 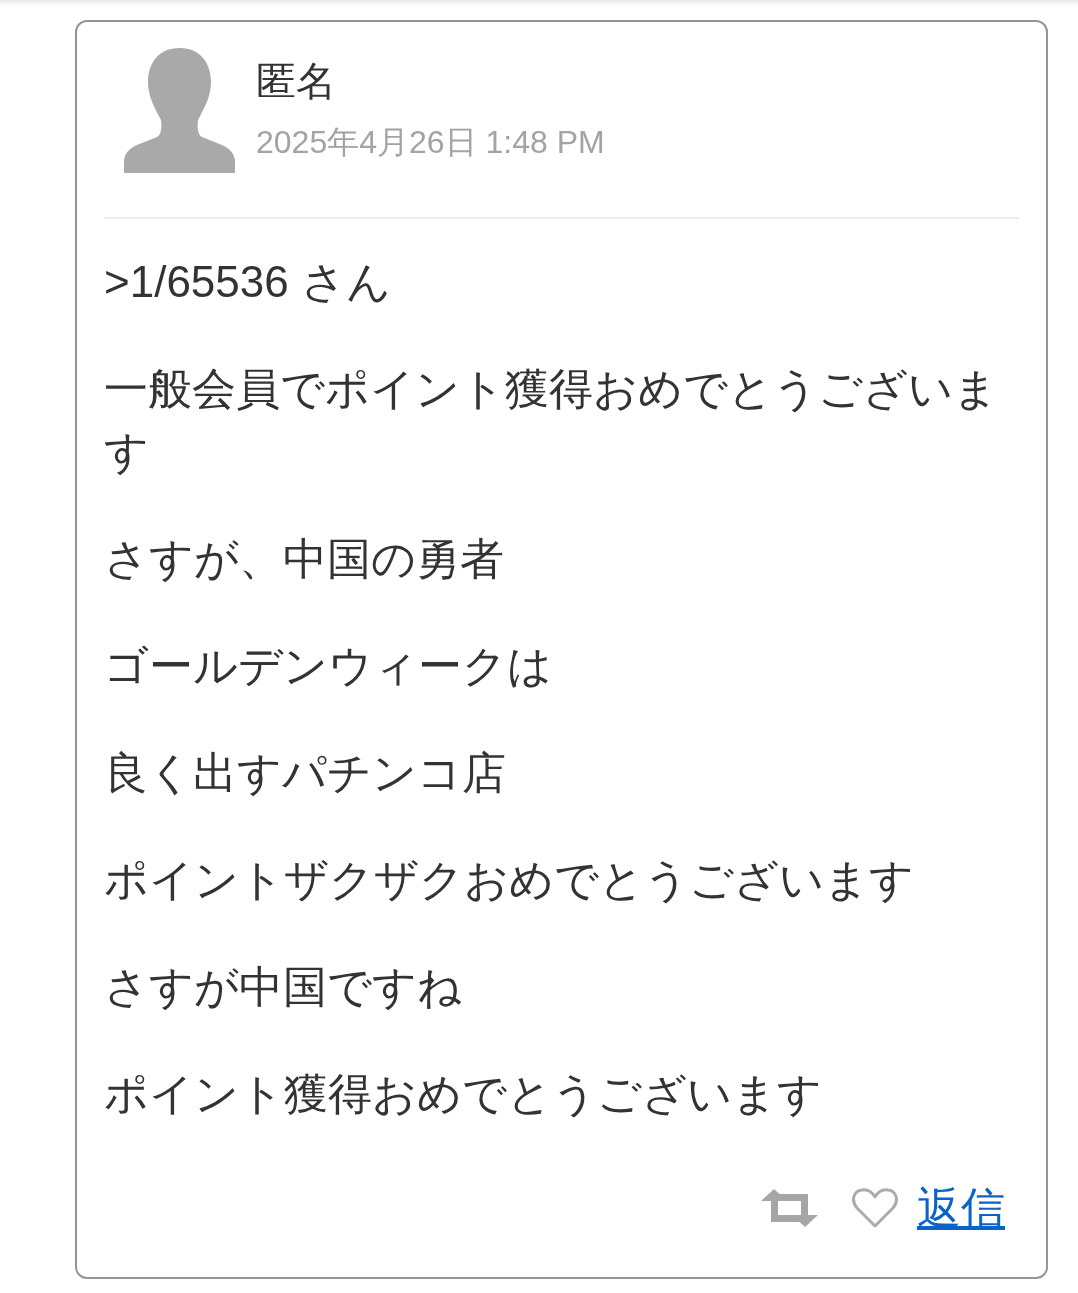 I want to click on post-text: ゴールデンウィークは, so click(x=328, y=666).